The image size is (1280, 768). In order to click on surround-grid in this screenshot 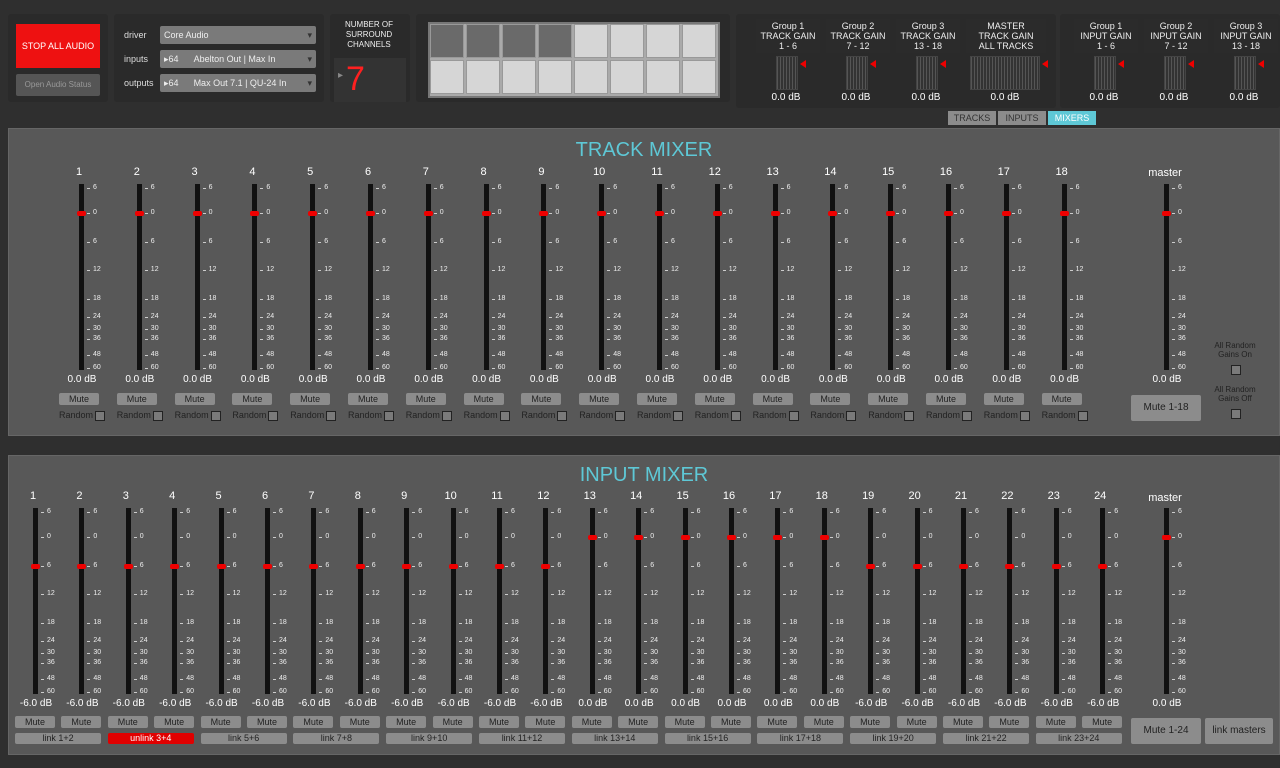, I will do `click(574, 60)`.